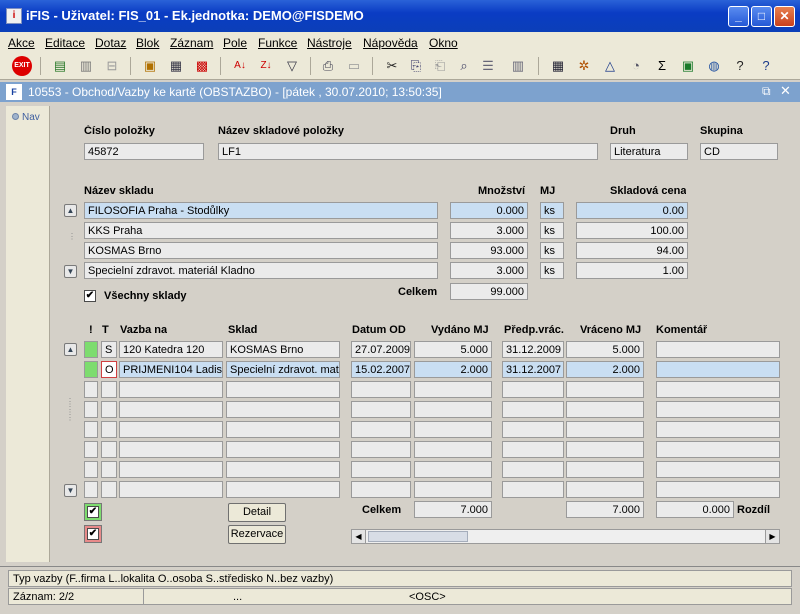  I want to click on insert-record-icon: ▤, so click(60, 66).